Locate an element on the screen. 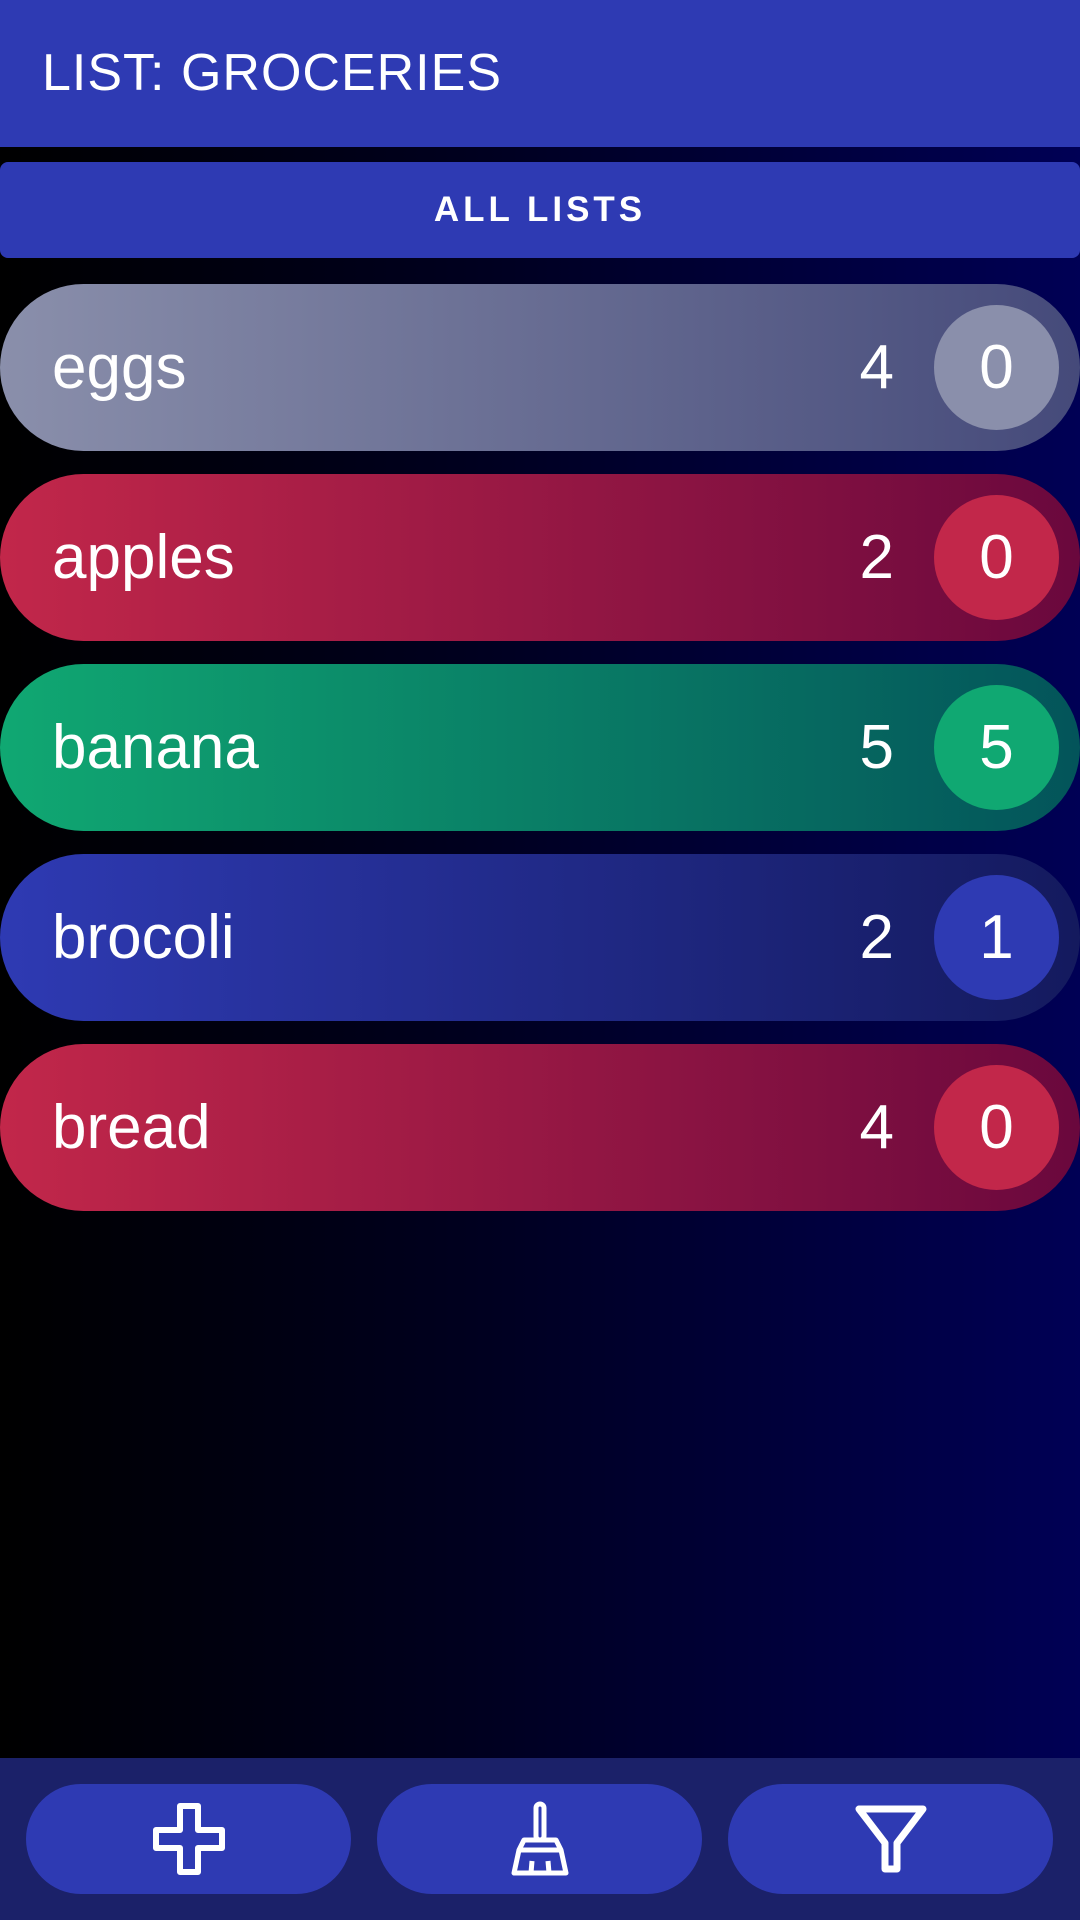 The height and width of the screenshot is (1920, 1080). item-name: banana is located at coordinates (155, 747).